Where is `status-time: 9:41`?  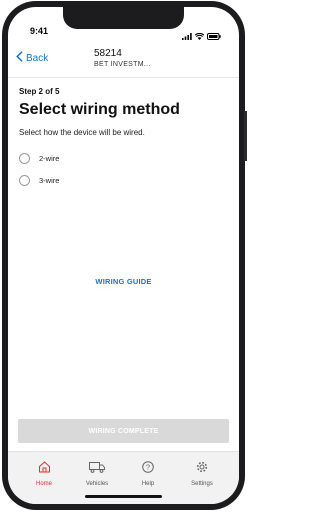 status-time: 9:41 is located at coordinates (39, 31).